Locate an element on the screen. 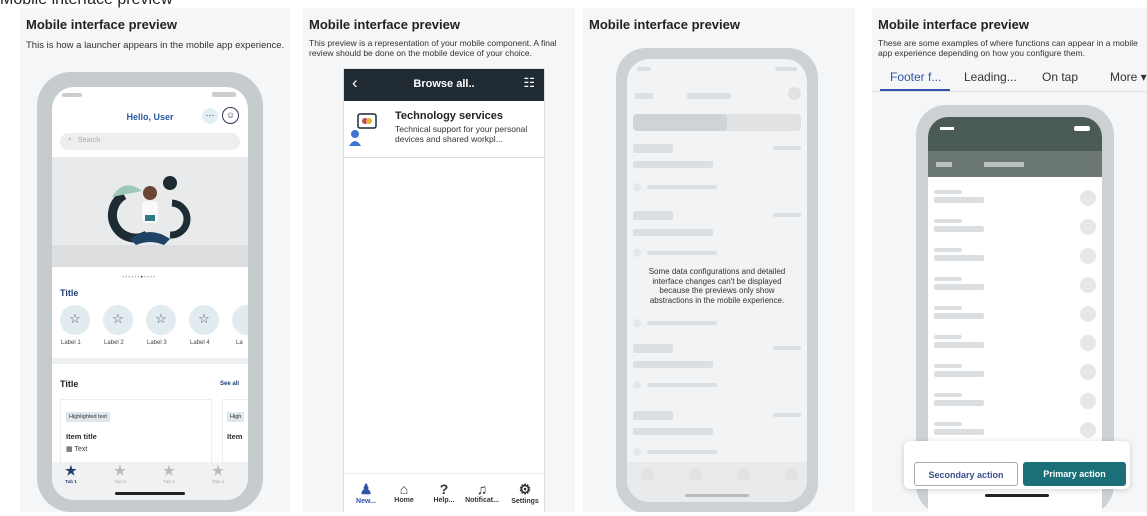 The width and height of the screenshot is (1147, 516). nav-home: ⌂ Home is located at coordinates (404, 492).